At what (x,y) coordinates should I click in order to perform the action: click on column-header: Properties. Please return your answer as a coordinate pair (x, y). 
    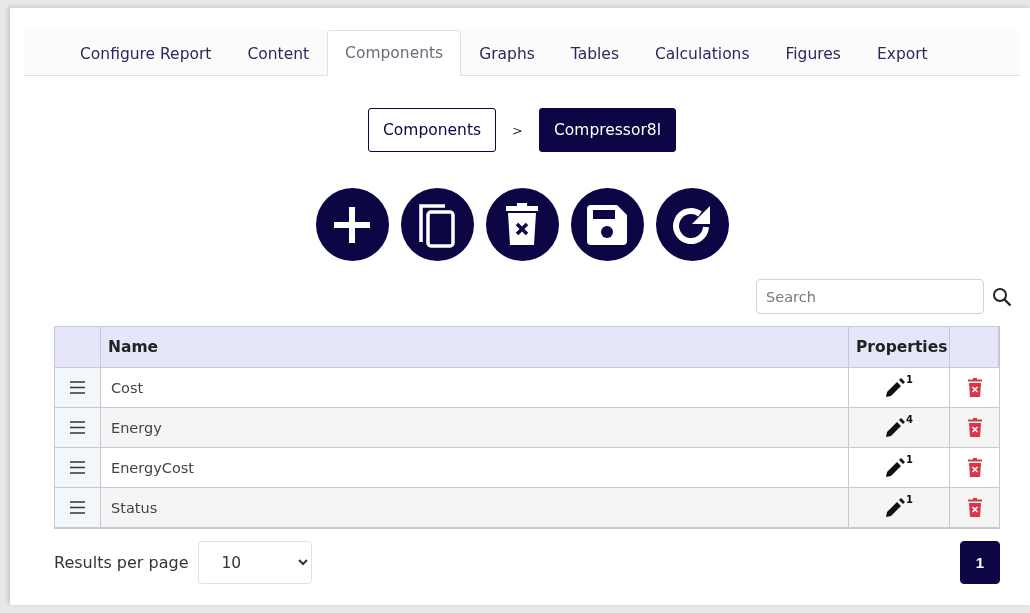
    Looking at the image, I should click on (899, 347).